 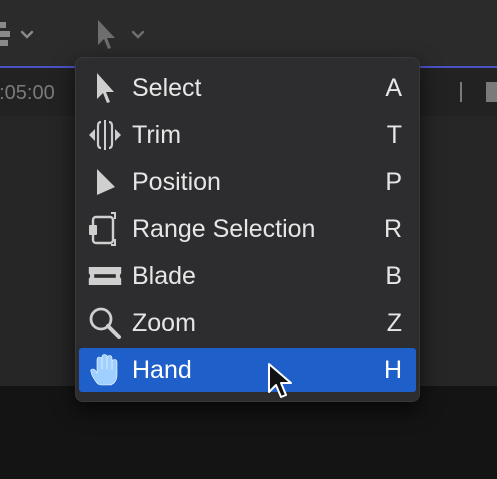 What do you see at coordinates (394, 323) in the screenshot?
I see `shortcut-key: Z` at bounding box center [394, 323].